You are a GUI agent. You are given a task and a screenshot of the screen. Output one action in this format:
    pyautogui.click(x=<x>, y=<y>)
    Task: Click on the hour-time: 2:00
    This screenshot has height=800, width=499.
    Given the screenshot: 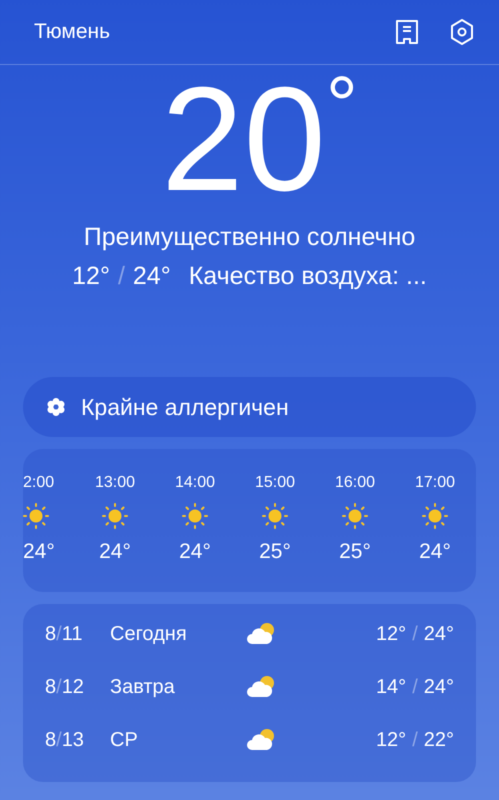 What is the action you would take?
    pyautogui.click(x=38, y=483)
    